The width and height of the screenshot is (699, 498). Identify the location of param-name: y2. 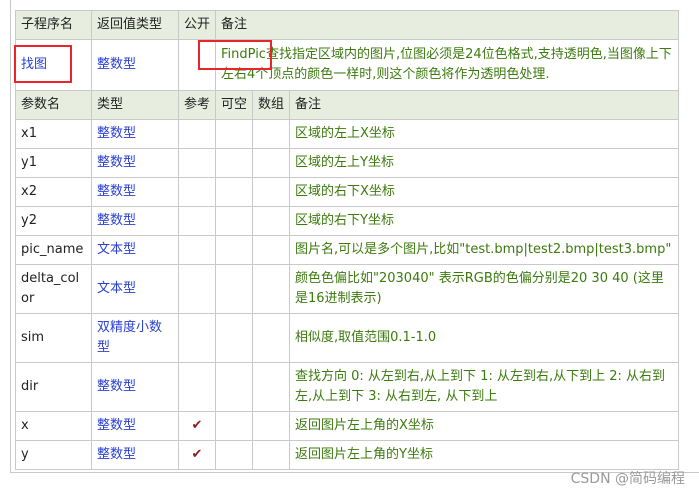
(53, 221).